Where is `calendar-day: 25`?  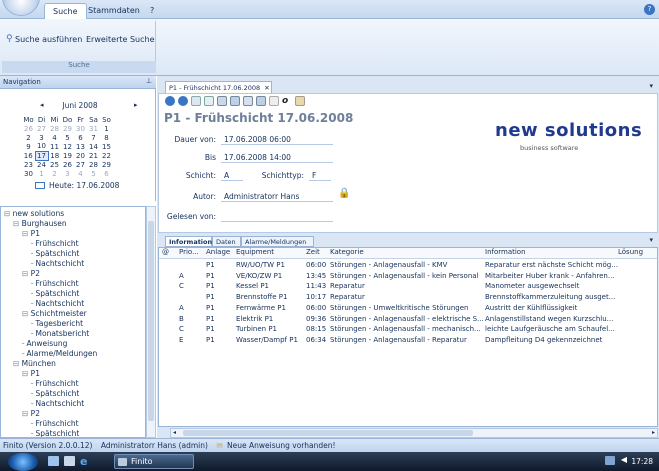 calendar-day: 25 is located at coordinates (54, 164).